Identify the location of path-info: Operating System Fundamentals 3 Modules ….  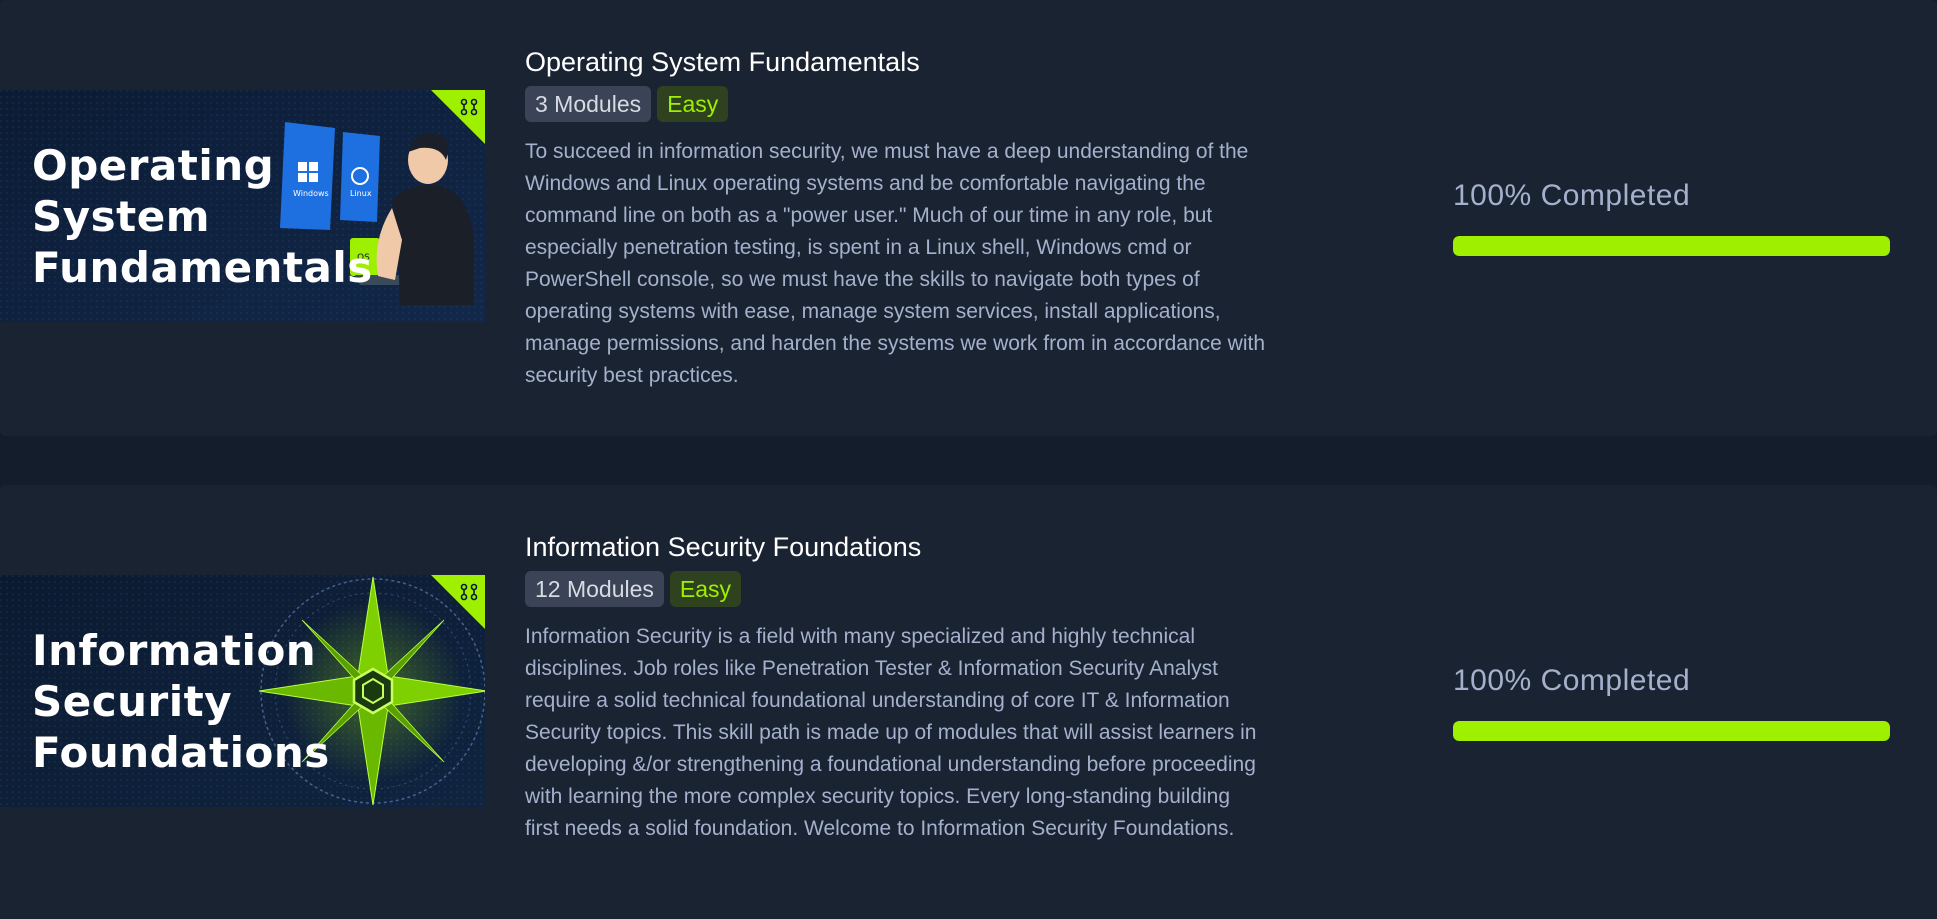
(895, 218).